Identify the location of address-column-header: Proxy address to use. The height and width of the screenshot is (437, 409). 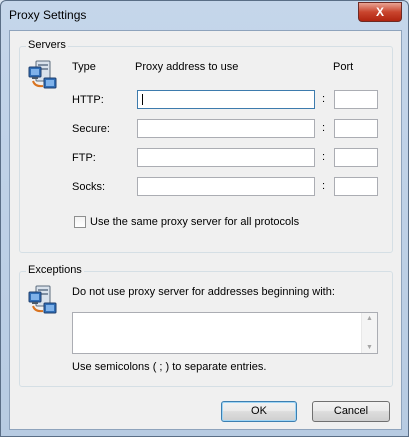
(187, 67).